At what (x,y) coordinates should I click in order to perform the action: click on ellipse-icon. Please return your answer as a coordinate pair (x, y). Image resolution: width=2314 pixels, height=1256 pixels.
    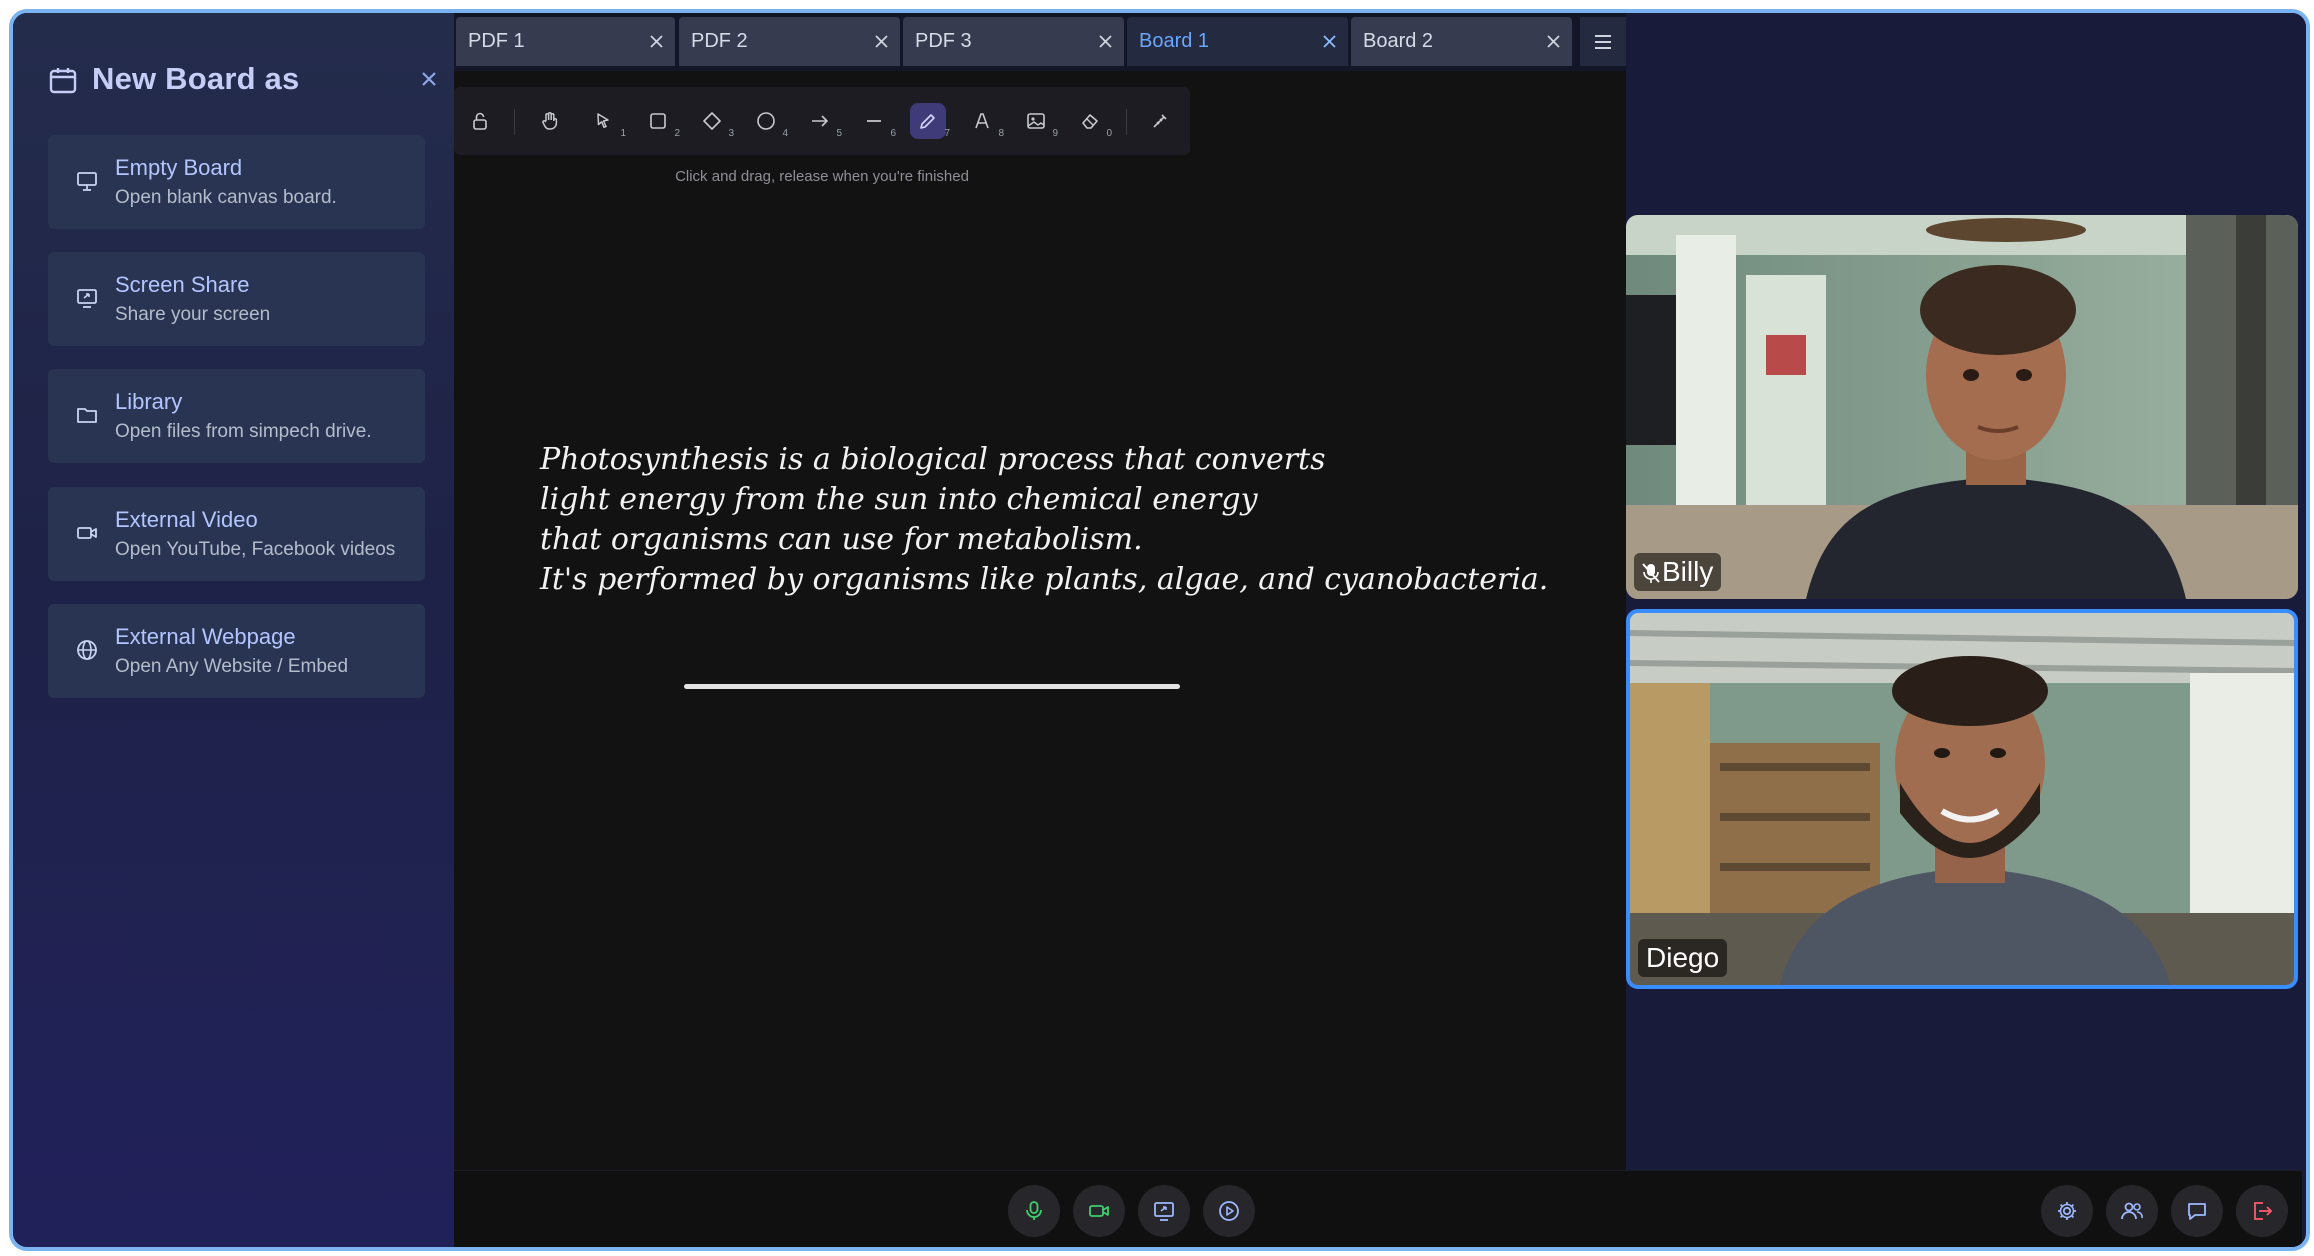
    Looking at the image, I should click on (766, 121).